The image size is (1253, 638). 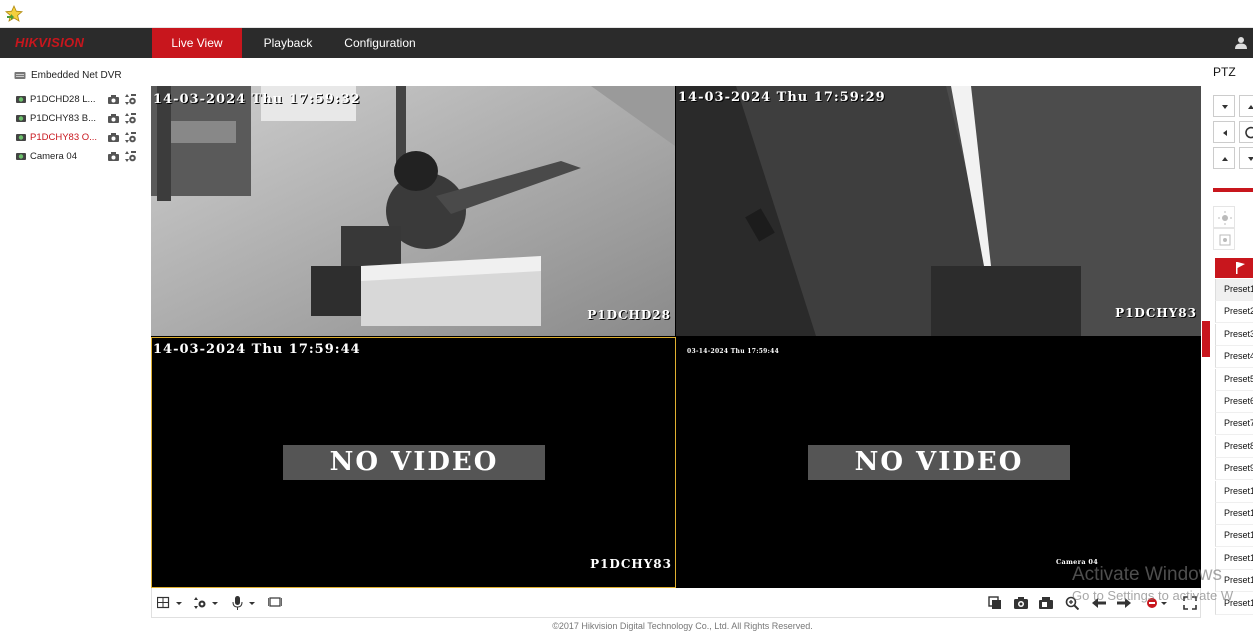 I want to click on ptz-auto-button, so click(x=1246, y=132).